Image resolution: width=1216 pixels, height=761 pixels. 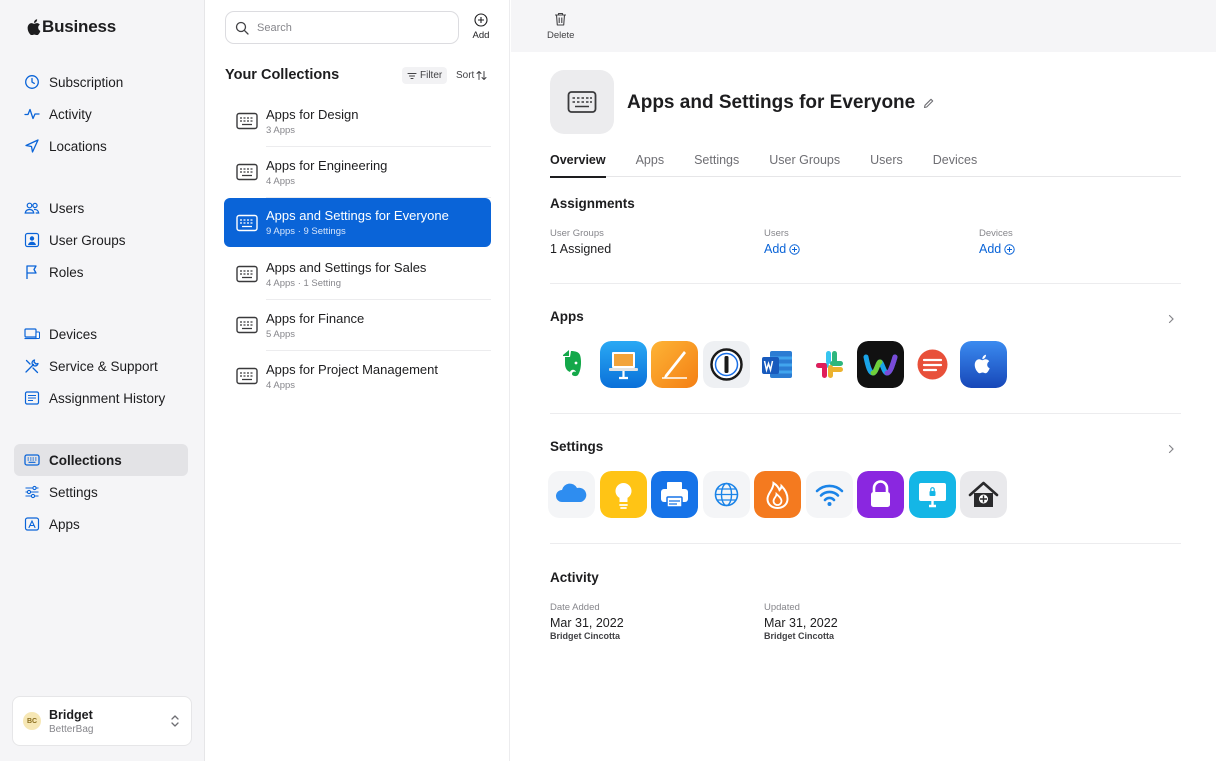 What do you see at coordinates (771, 102) in the screenshot?
I see `collection-title: Apps and Settings for Everyone` at bounding box center [771, 102].